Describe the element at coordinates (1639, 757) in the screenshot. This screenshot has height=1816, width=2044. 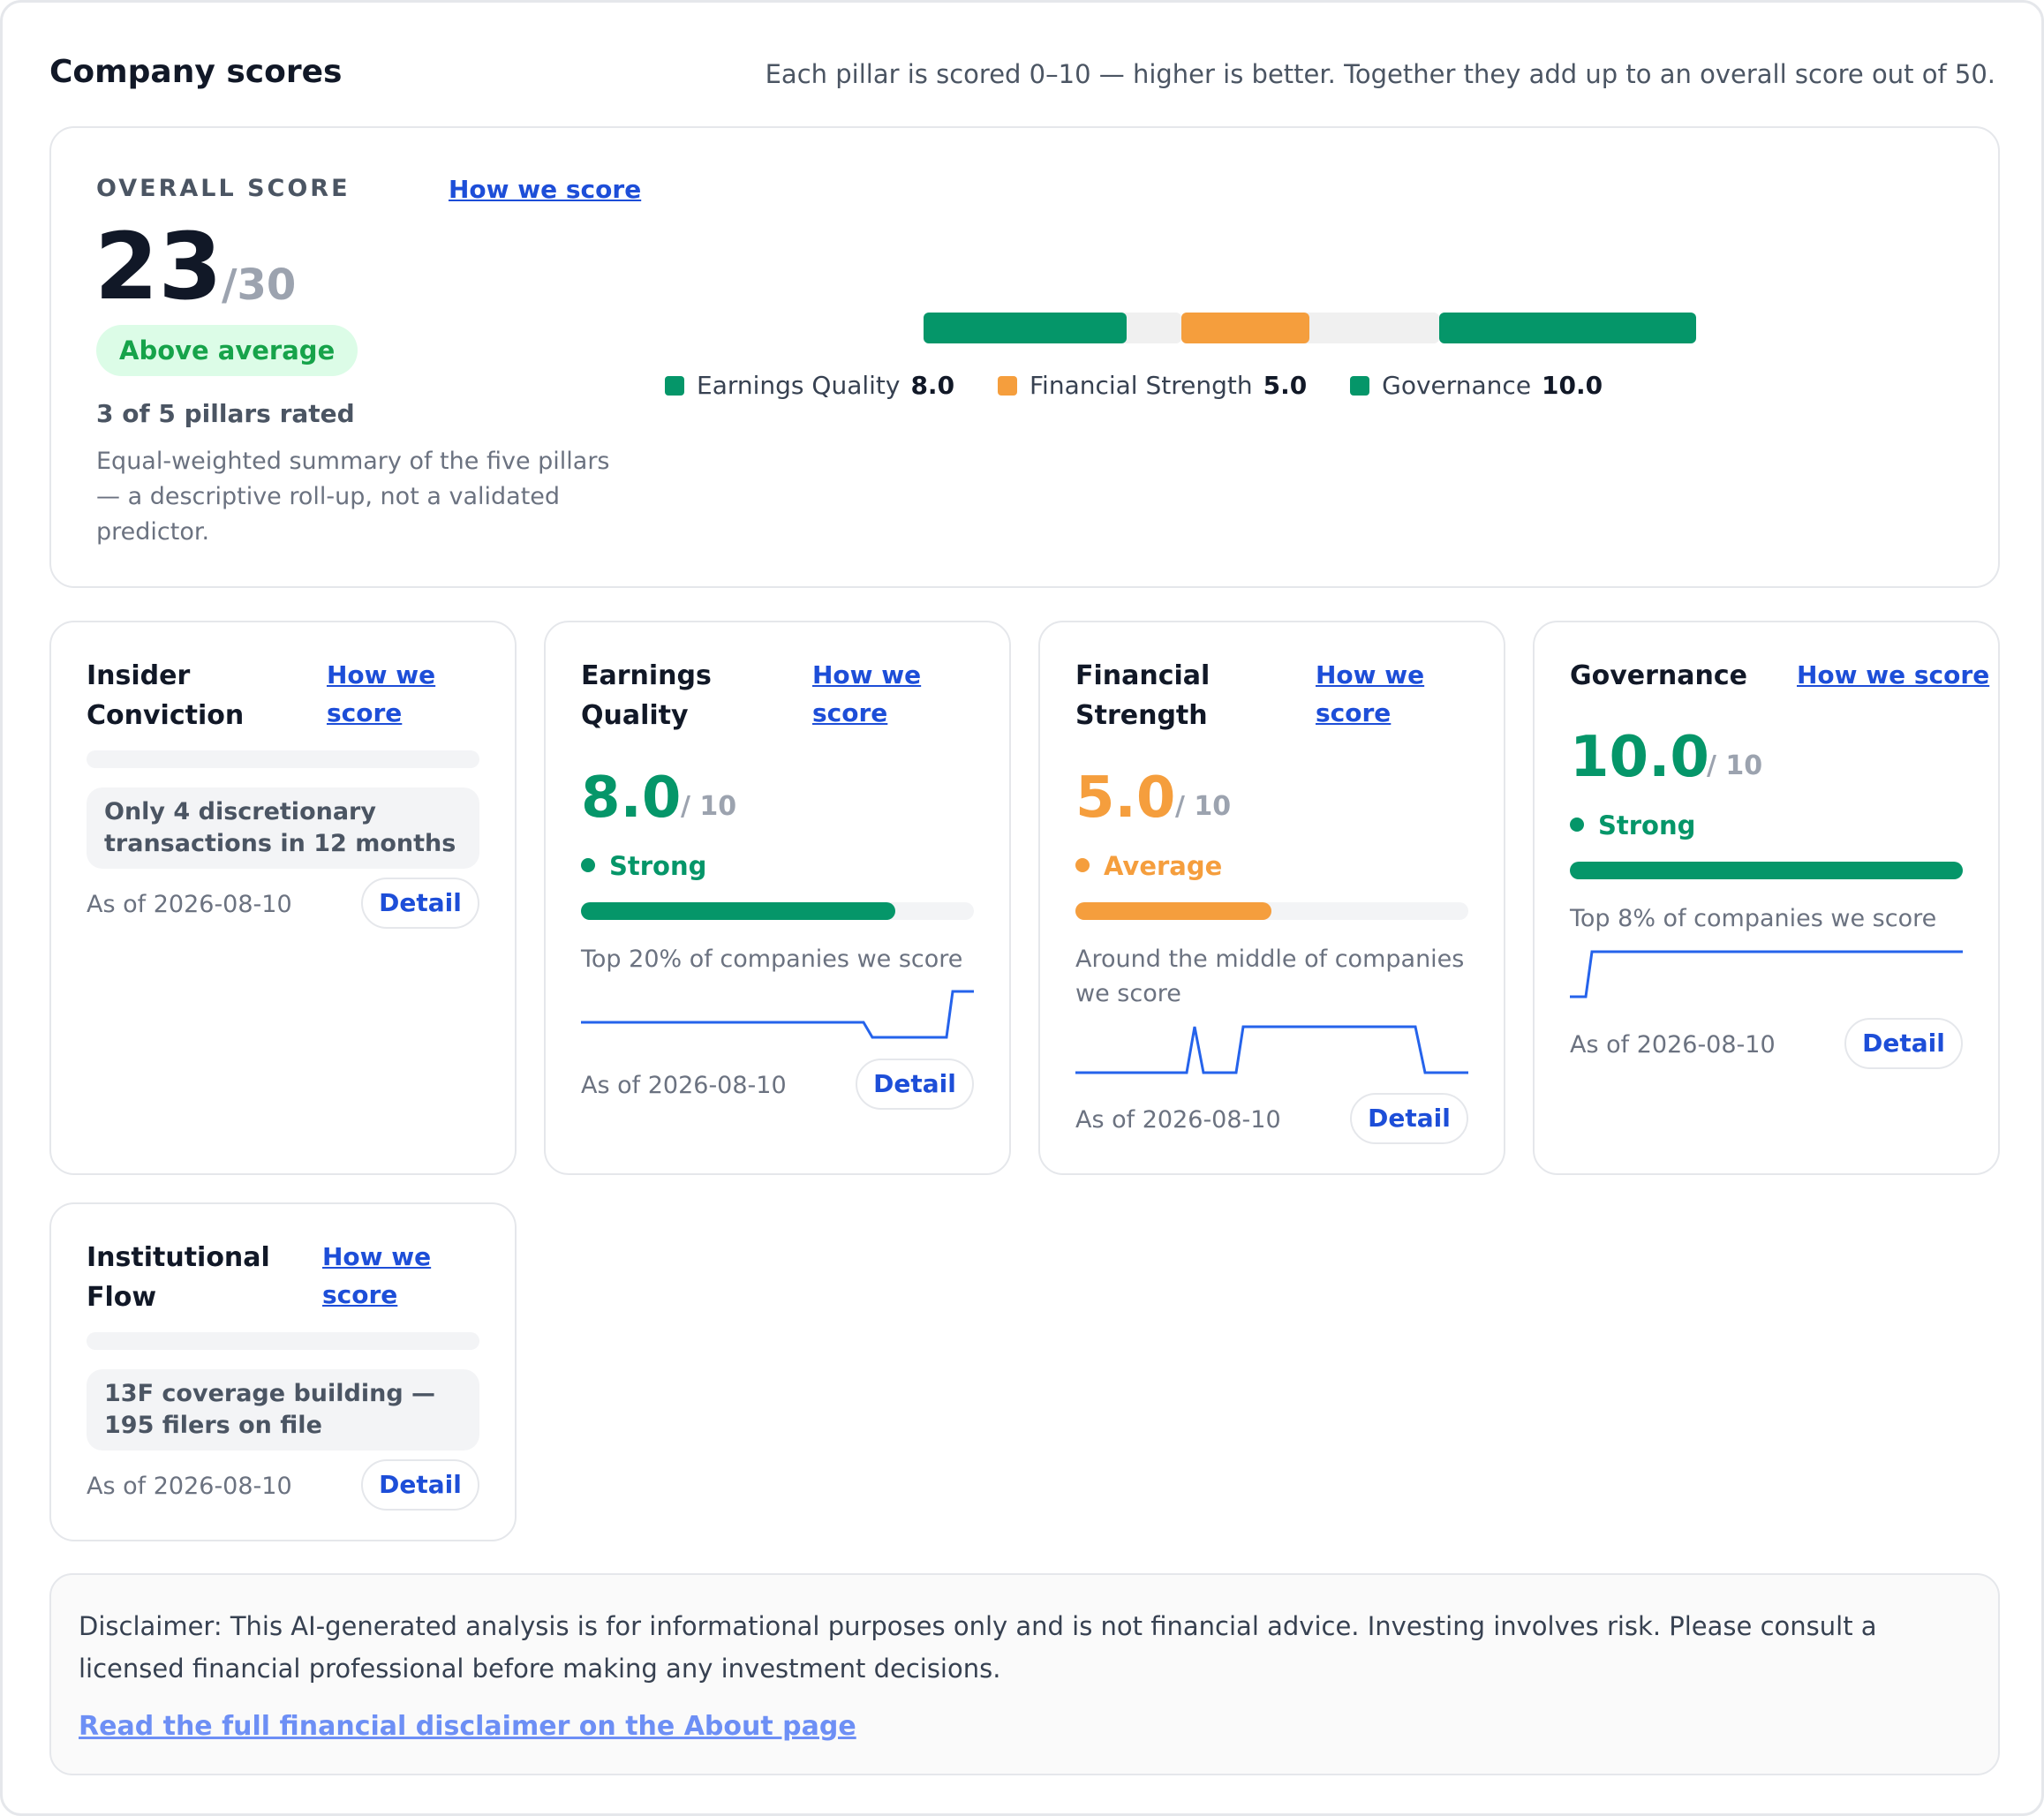
I see `pillar-score: 10.0` at that location.